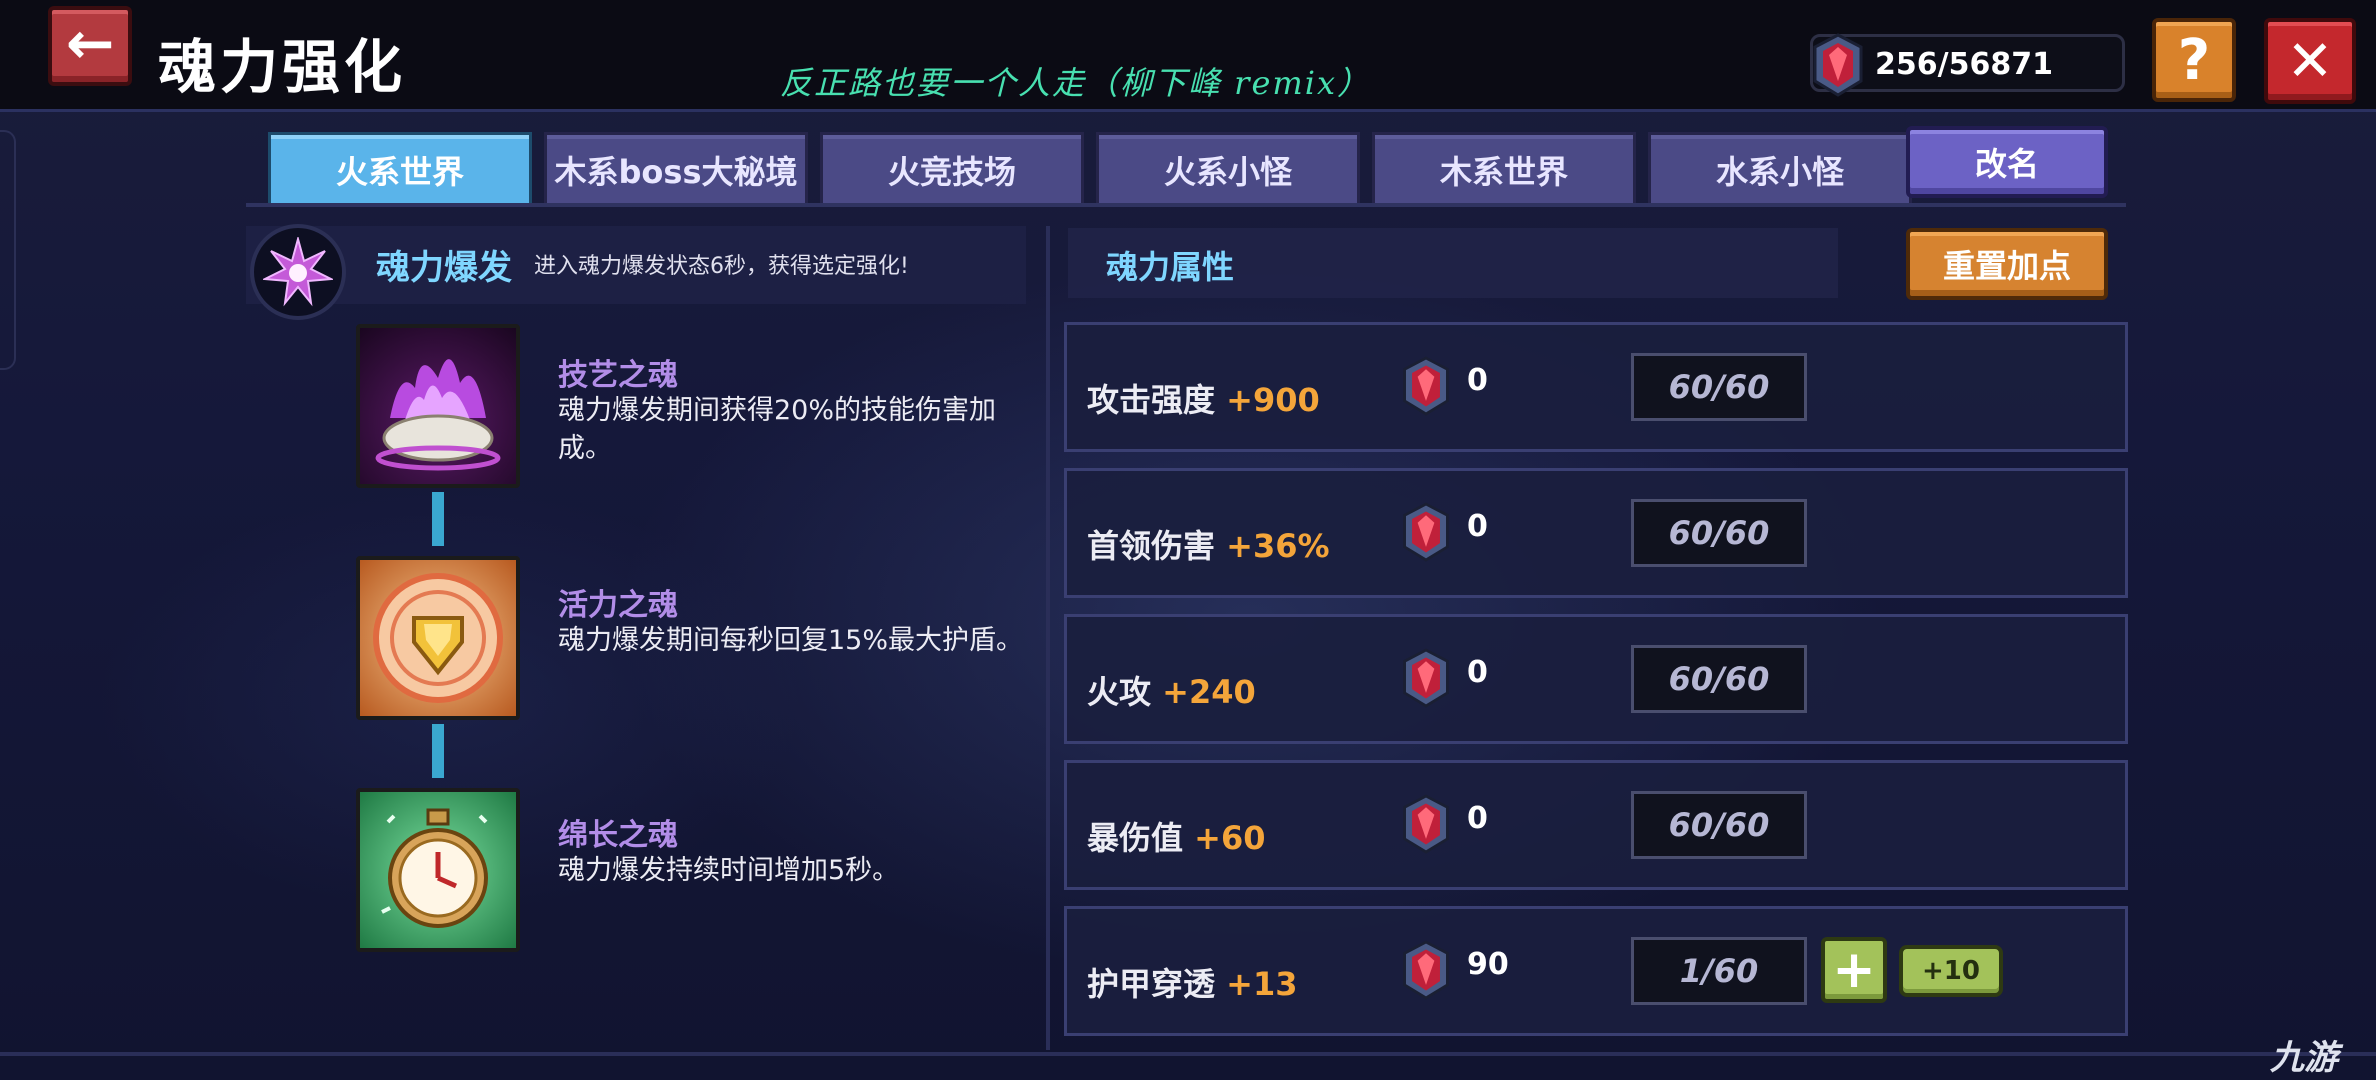  What do you see at coordinates (8, 250) in the screenshot?
I see `side-drawer-handle` at bounding box center [8, 250].